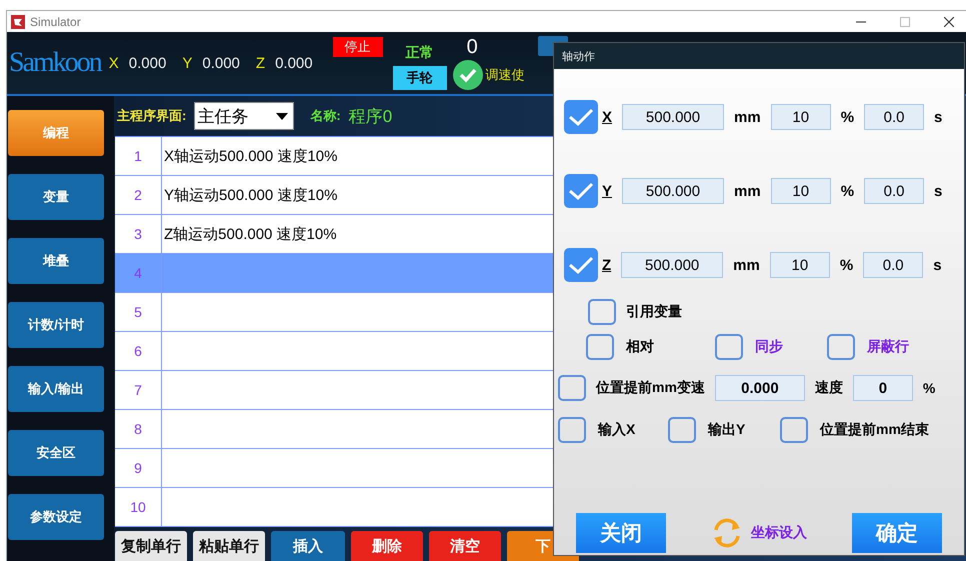 Image resolution: width=966 pixels, height=561 pixels. Describe the element at coordinates (325, 116) in the screenshot. I see `name-label: 名称:` at that location.